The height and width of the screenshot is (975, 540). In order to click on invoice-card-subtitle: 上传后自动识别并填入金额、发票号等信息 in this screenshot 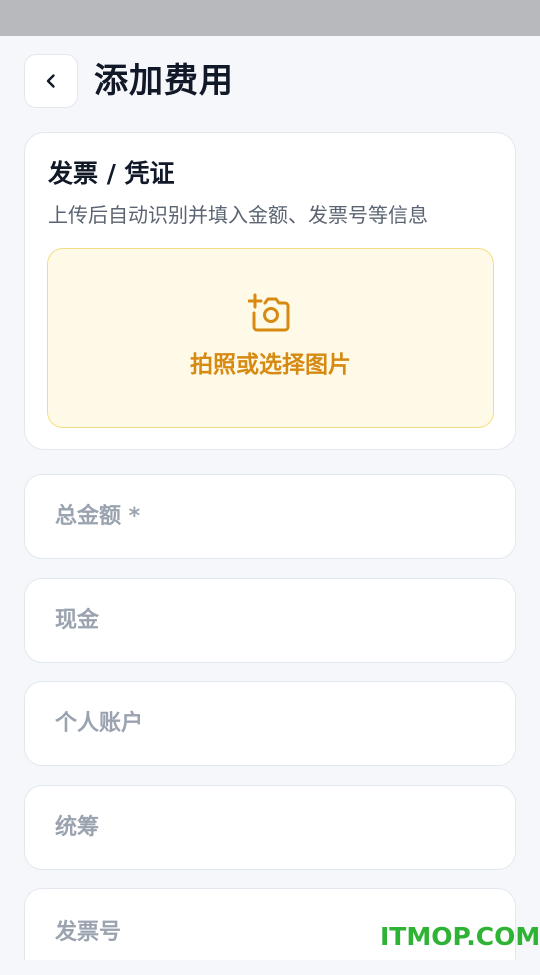, I will do `click(238, 215)`.